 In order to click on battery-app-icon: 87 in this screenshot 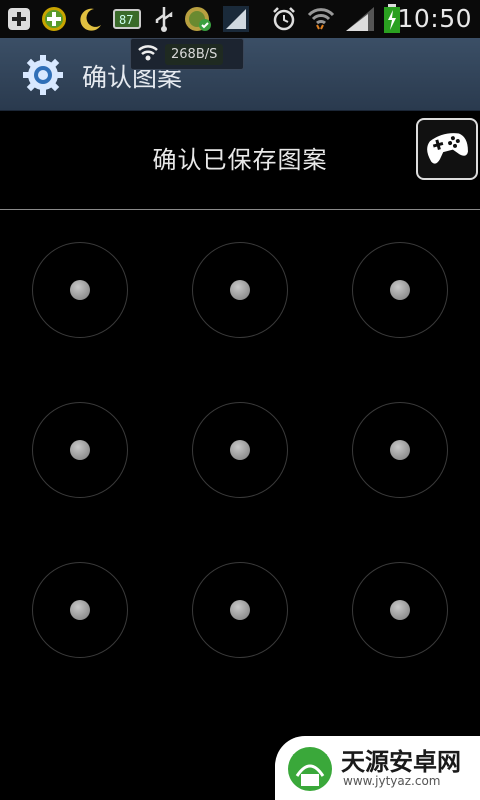, I will do `click(128, 19)`.